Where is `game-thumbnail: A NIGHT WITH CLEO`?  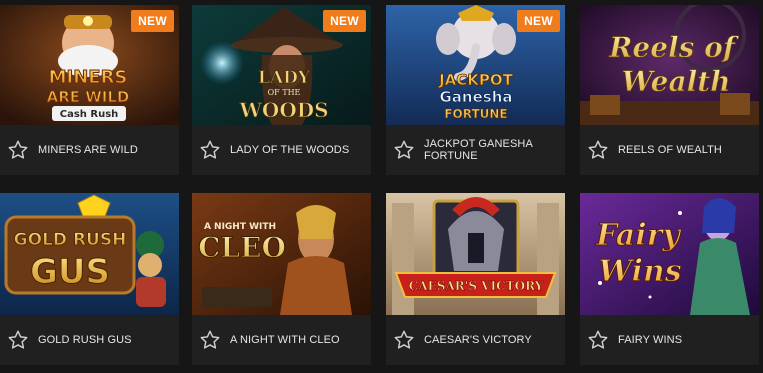
game-thumbnail: A NIGHT WITH CLEO is located at coordinates (281, 254).